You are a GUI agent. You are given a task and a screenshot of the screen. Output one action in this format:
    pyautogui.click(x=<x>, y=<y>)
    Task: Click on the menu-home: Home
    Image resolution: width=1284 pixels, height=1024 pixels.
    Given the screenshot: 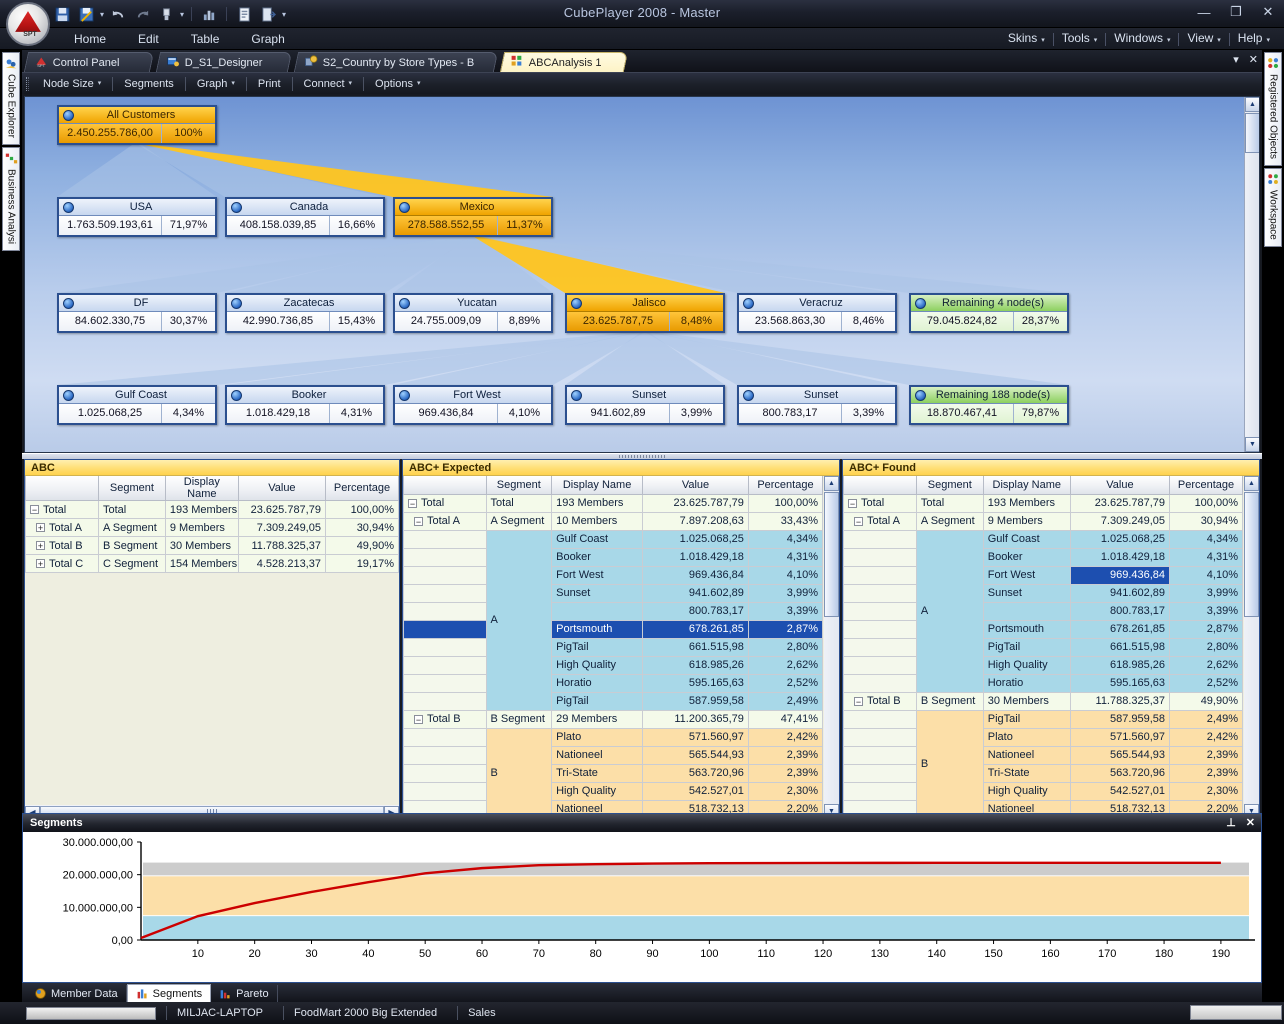 What is the action you would take?
    pyautogui.click(x=90, y=39)
    